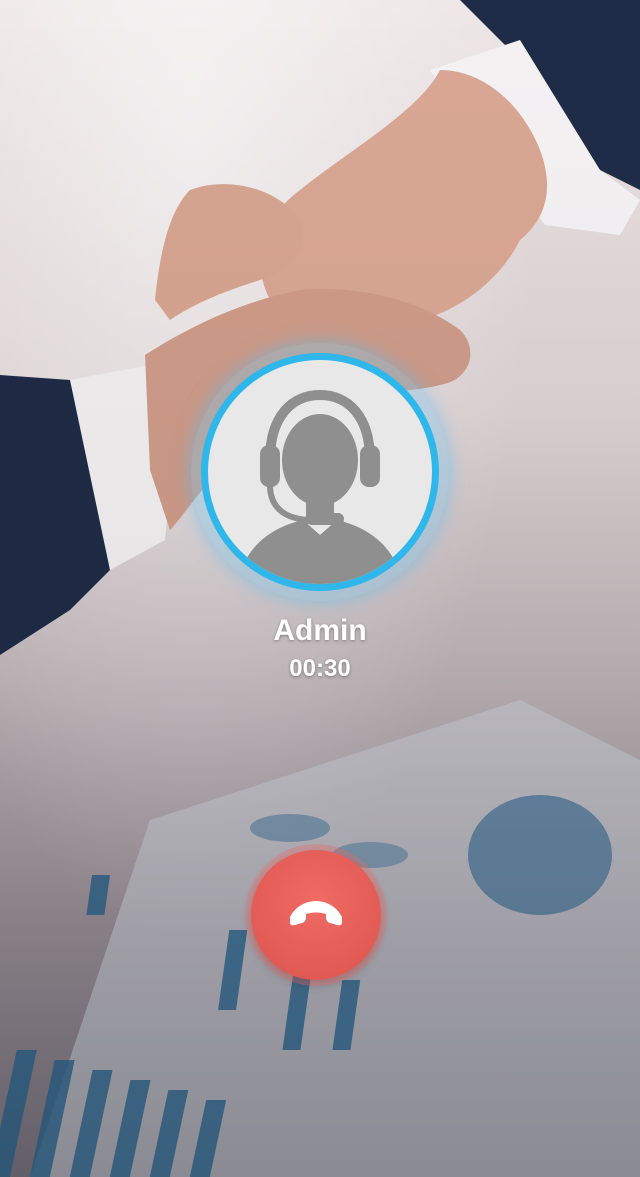  I want to click on support-agent-icon, so click(320, 486).